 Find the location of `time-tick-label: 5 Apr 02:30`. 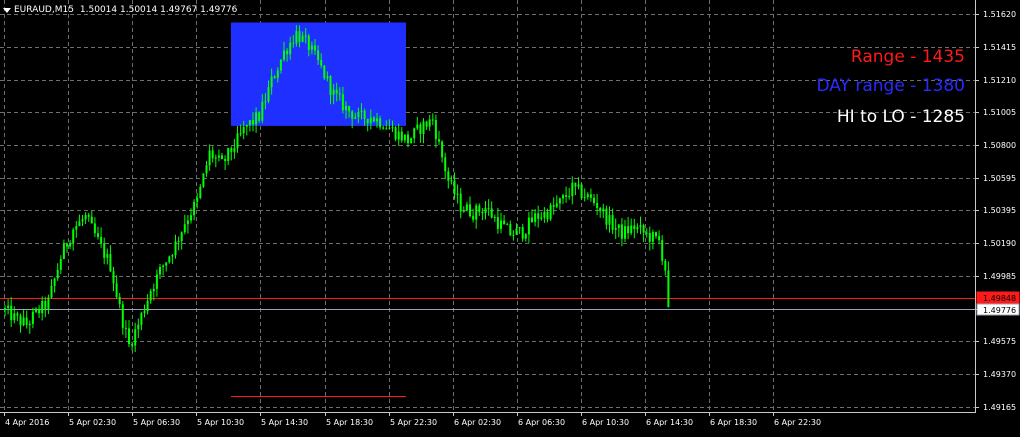

time-tick-label: 5 Apr 02:30 is located at coordinates (92, 422).